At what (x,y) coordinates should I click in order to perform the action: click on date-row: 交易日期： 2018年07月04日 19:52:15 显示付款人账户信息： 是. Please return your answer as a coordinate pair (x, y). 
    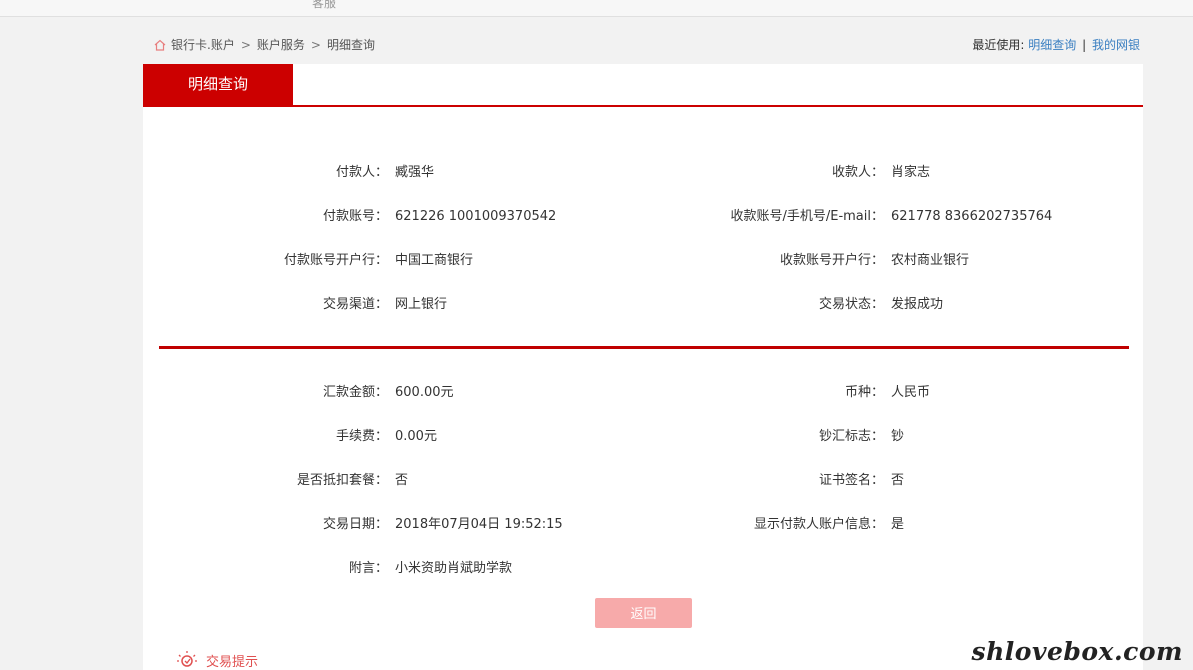
    Looking at the image, I should click on (643, 525).